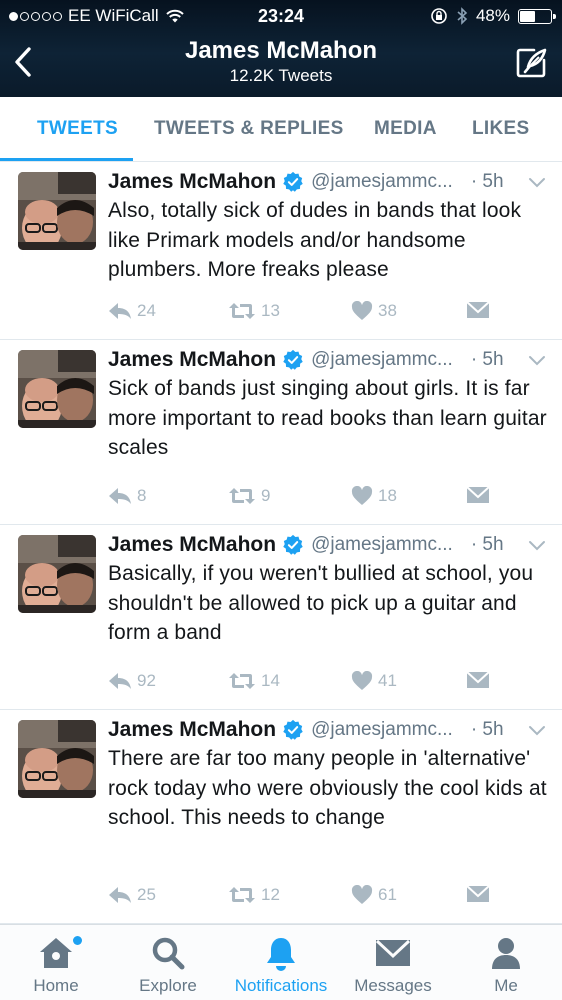 The height and width of the screenshot is (1000, 562). I want to click on nav-notifications-label: Notifications, so click(281, 985).